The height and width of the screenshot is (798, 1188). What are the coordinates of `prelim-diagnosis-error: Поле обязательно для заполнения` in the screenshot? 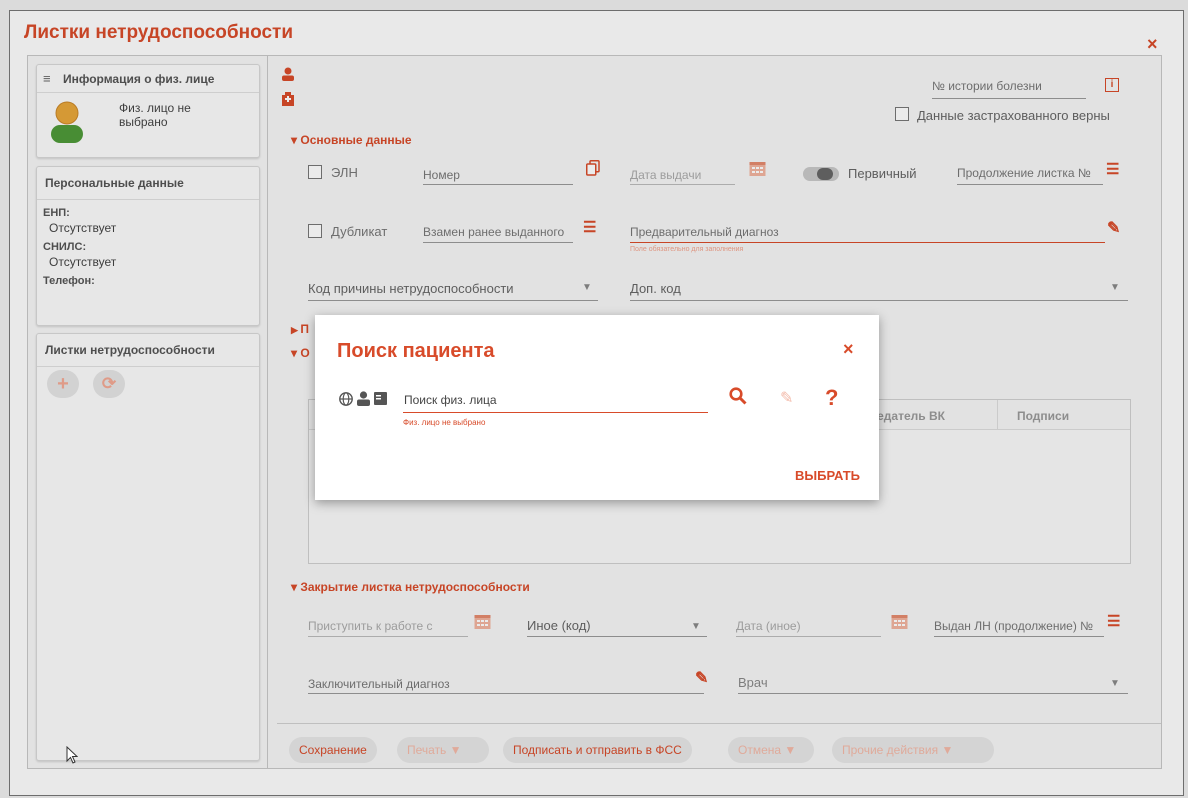 It's located at (687, 249).